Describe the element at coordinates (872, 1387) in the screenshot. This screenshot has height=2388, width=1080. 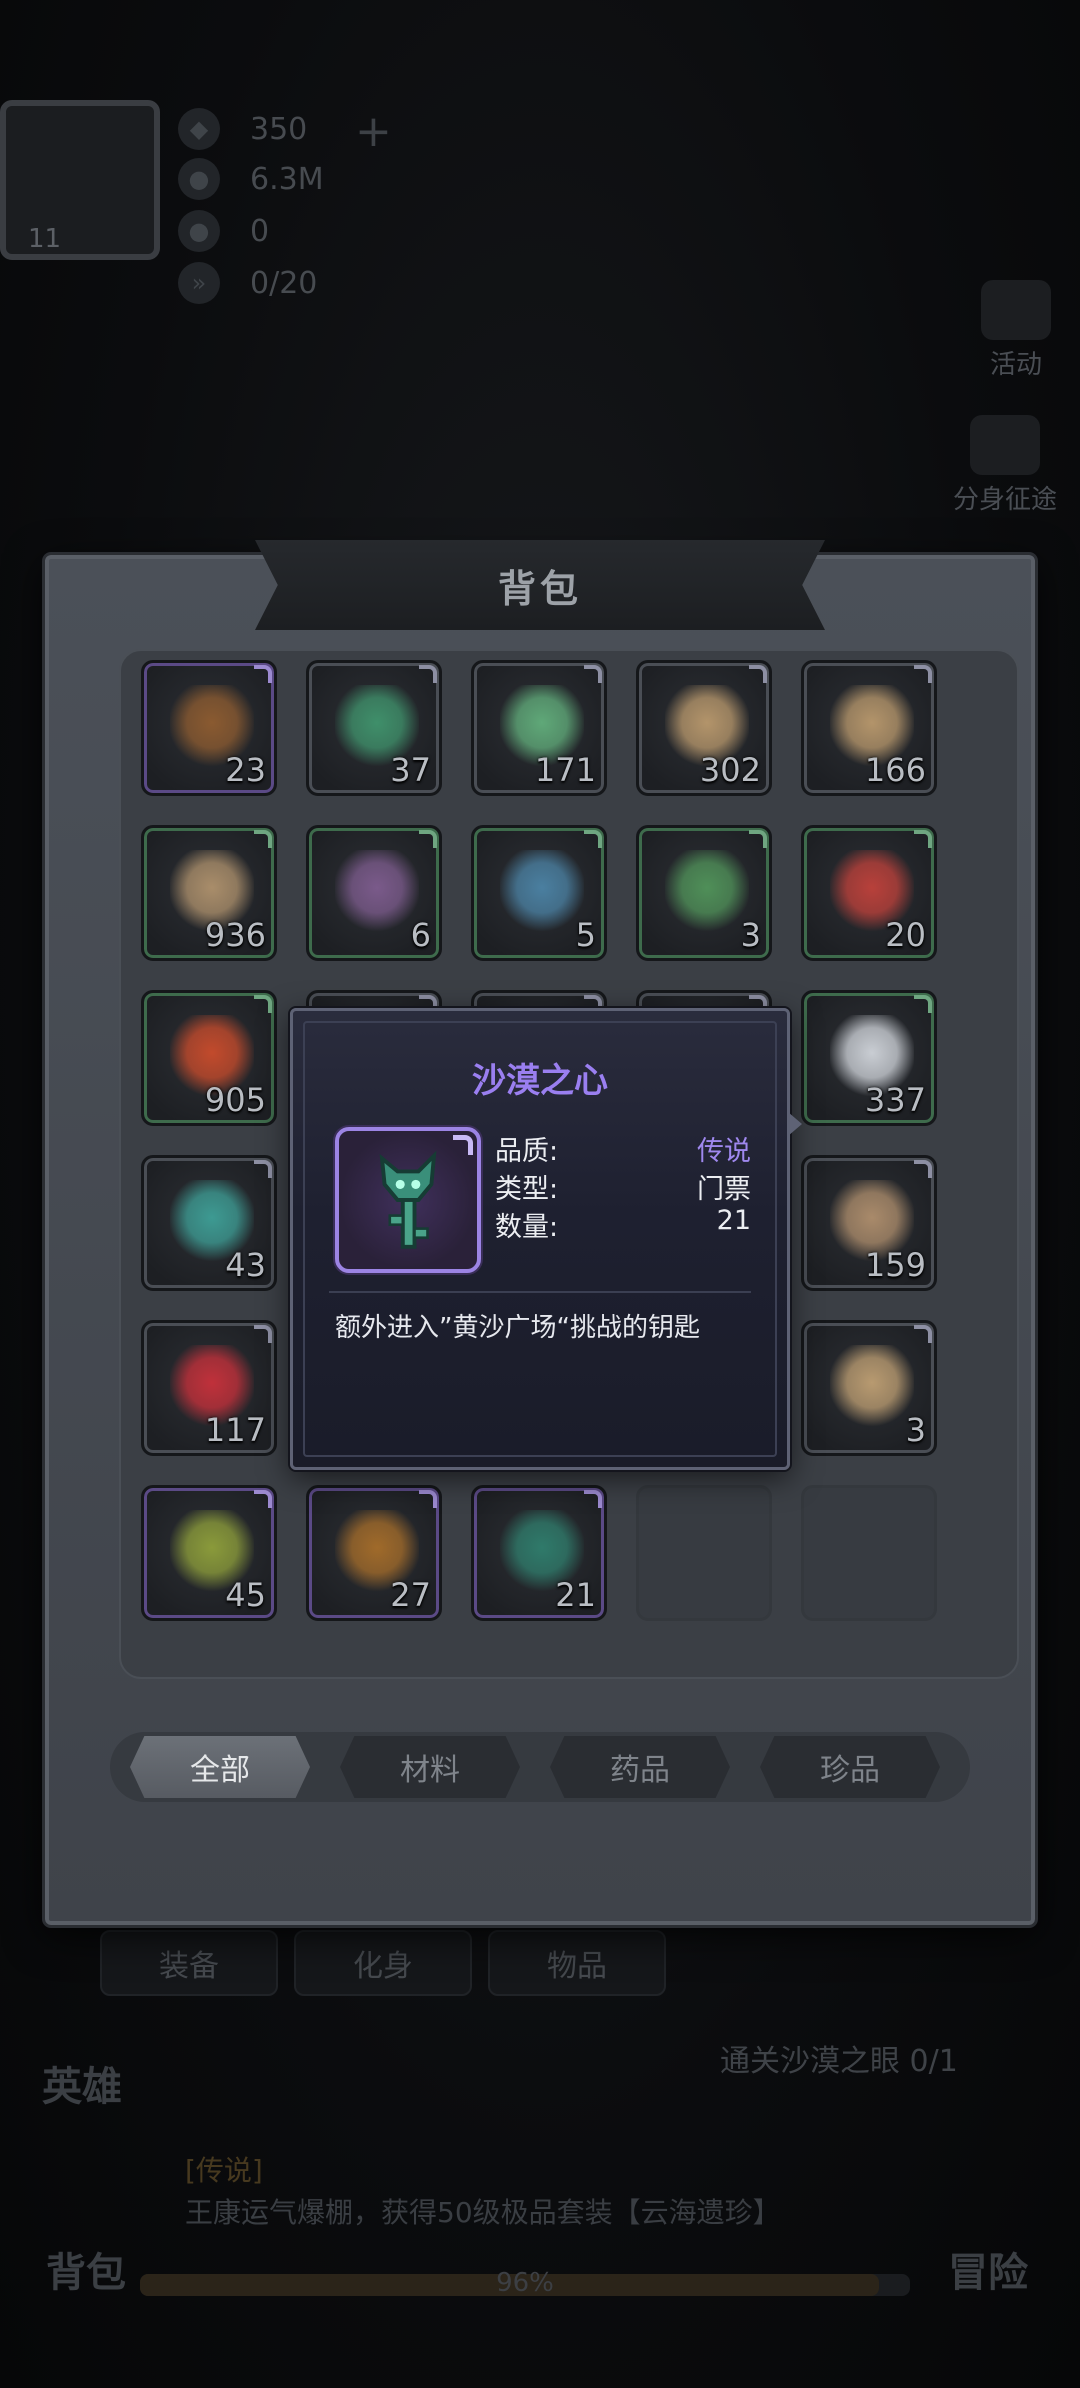
I see `ancient-scroll-icon` at that location.